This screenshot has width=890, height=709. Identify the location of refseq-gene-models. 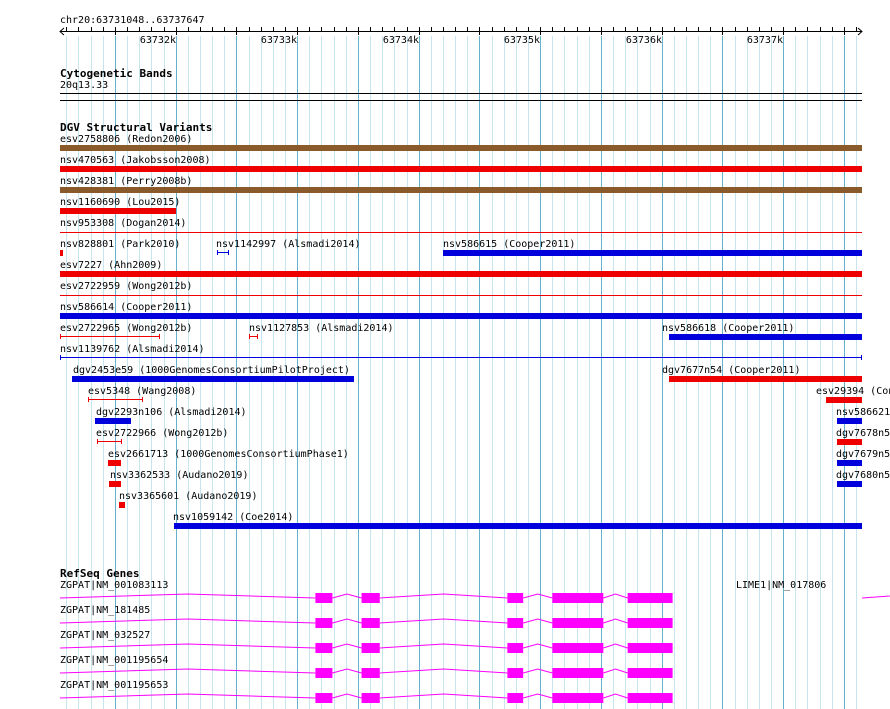
(474, 648).